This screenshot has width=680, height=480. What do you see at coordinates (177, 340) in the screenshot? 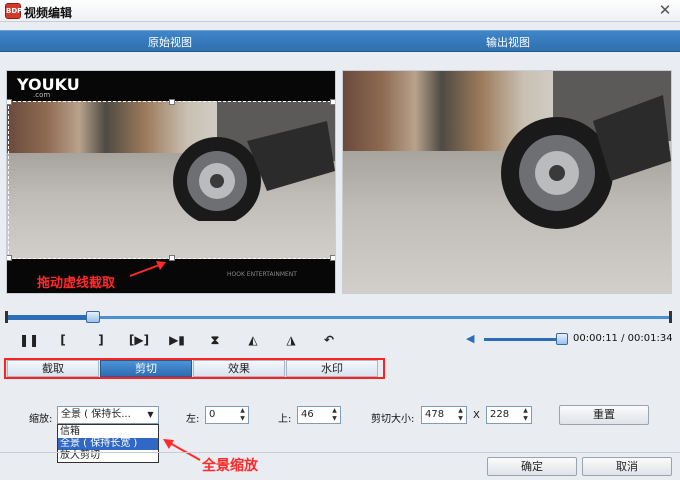
I see `next-frame-button: ▶▮` at bounding box center [177, 340].